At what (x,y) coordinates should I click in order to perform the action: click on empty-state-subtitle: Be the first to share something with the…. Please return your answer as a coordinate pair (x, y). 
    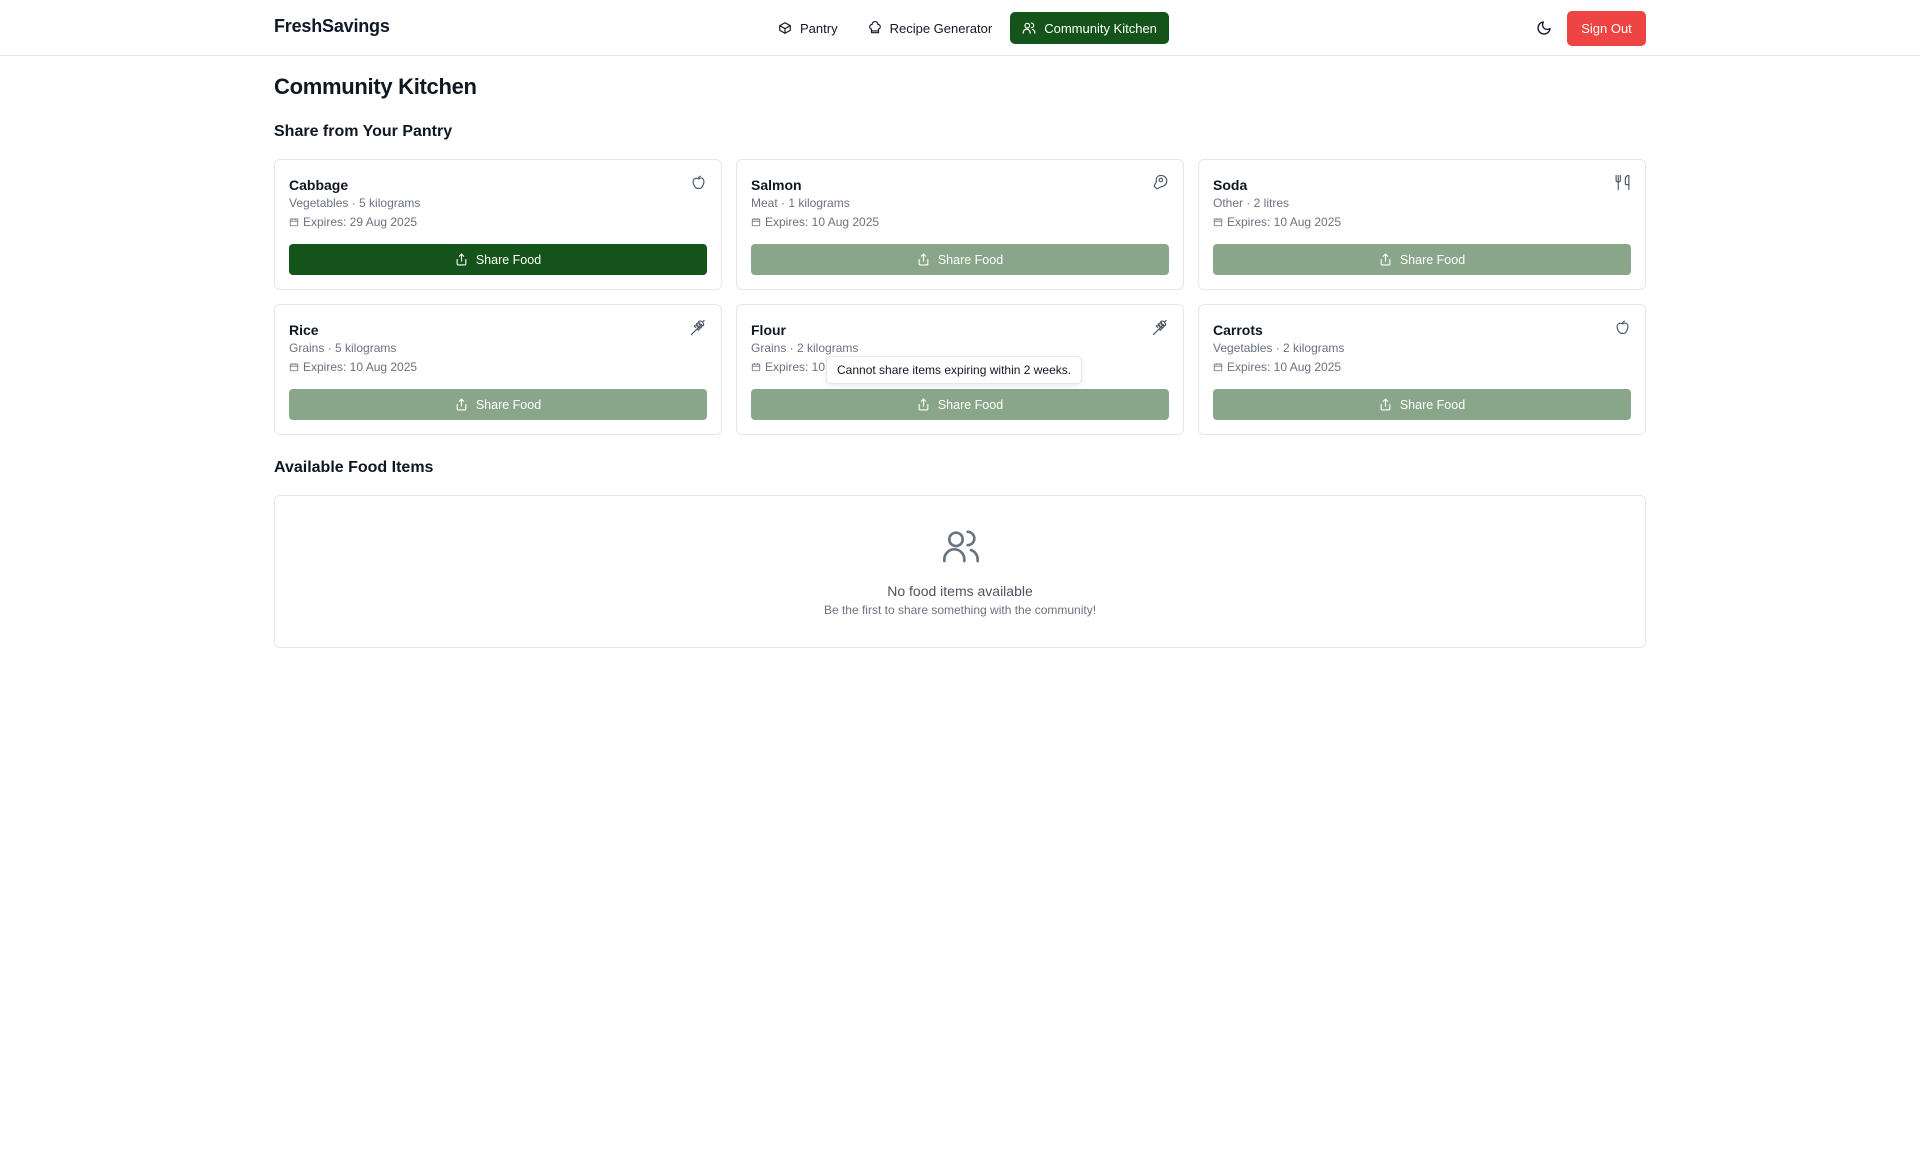
    Looking at the image, I should click on (960, 610).